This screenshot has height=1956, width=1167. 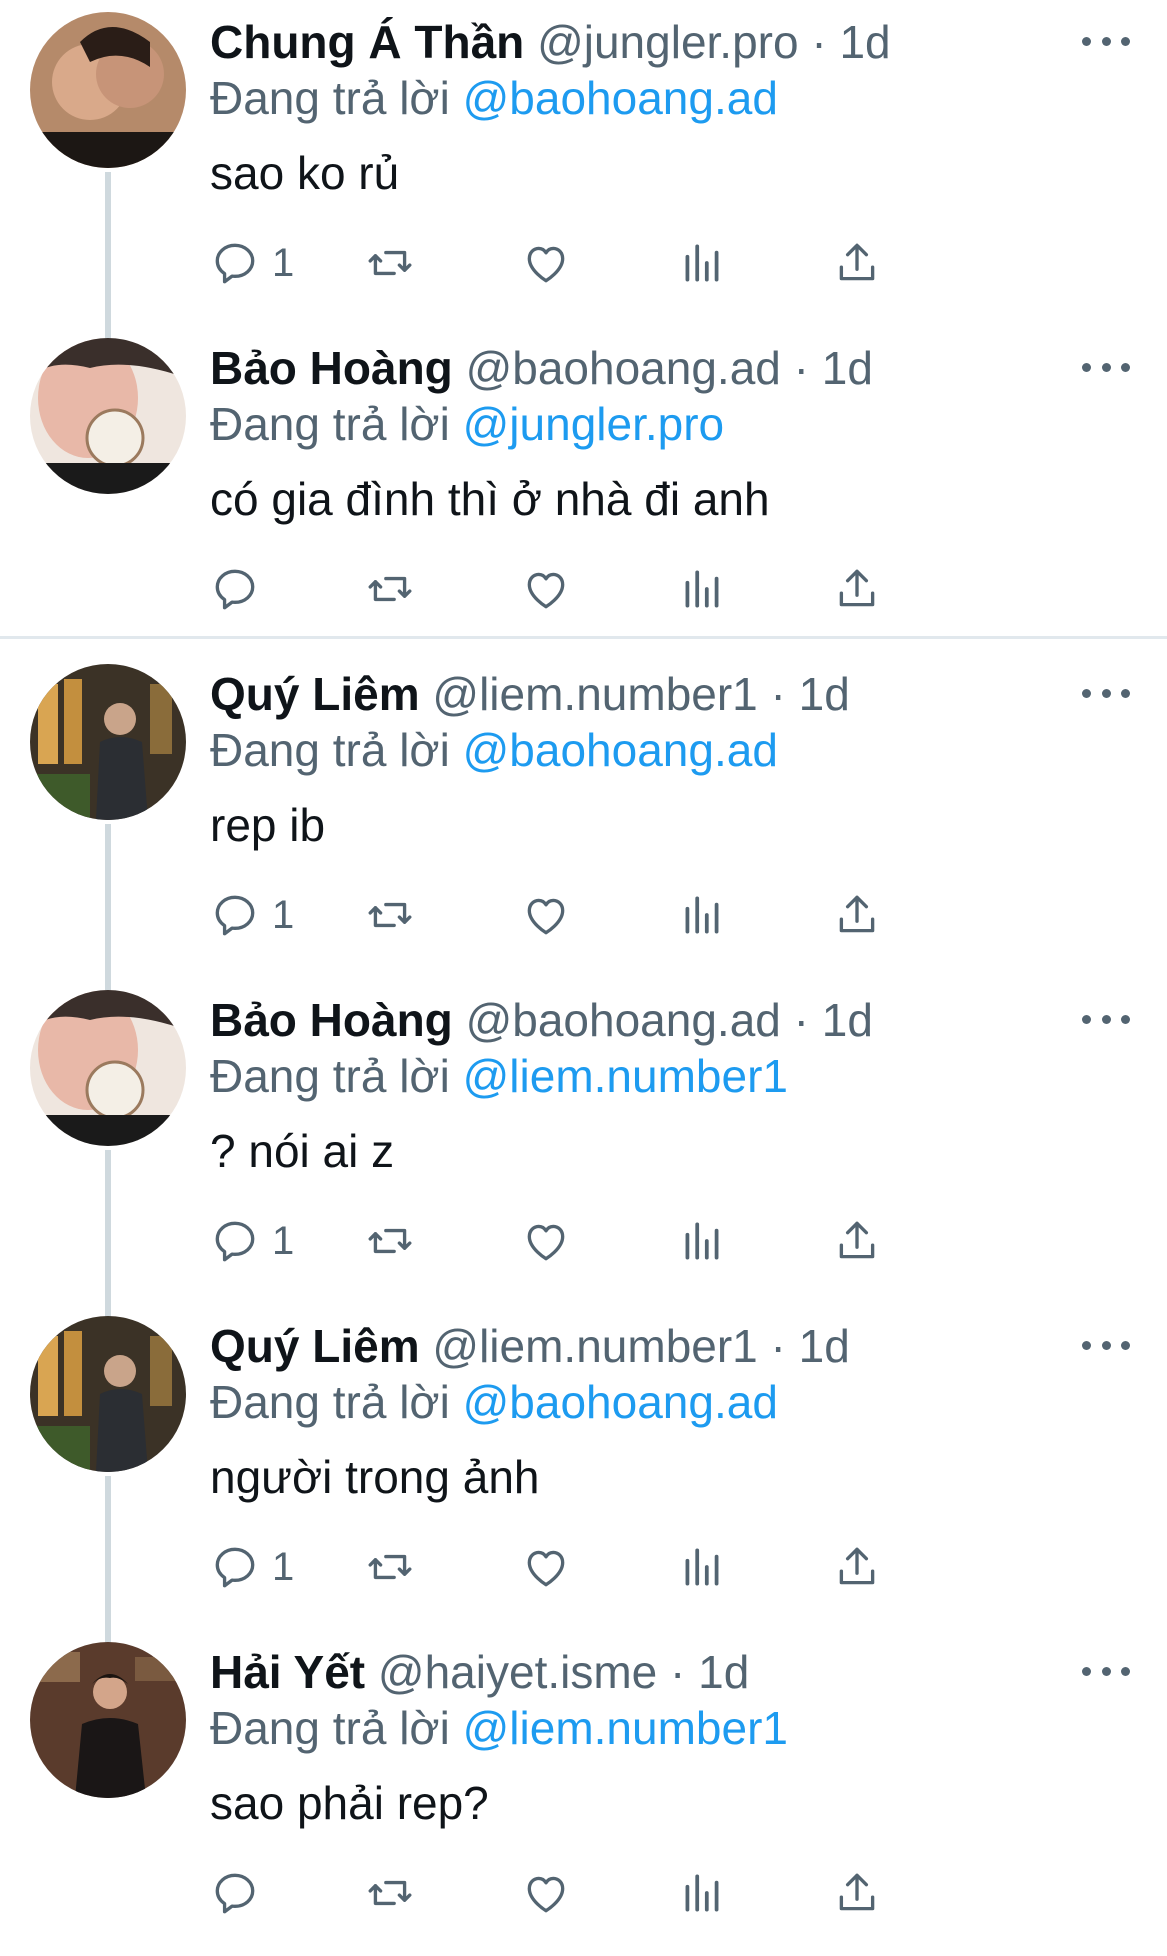 What do you see at coordinates (375, 1477) in the screenshot?
I see `tweet-text: người trong ảnh` at bounding box center [375, 1477].